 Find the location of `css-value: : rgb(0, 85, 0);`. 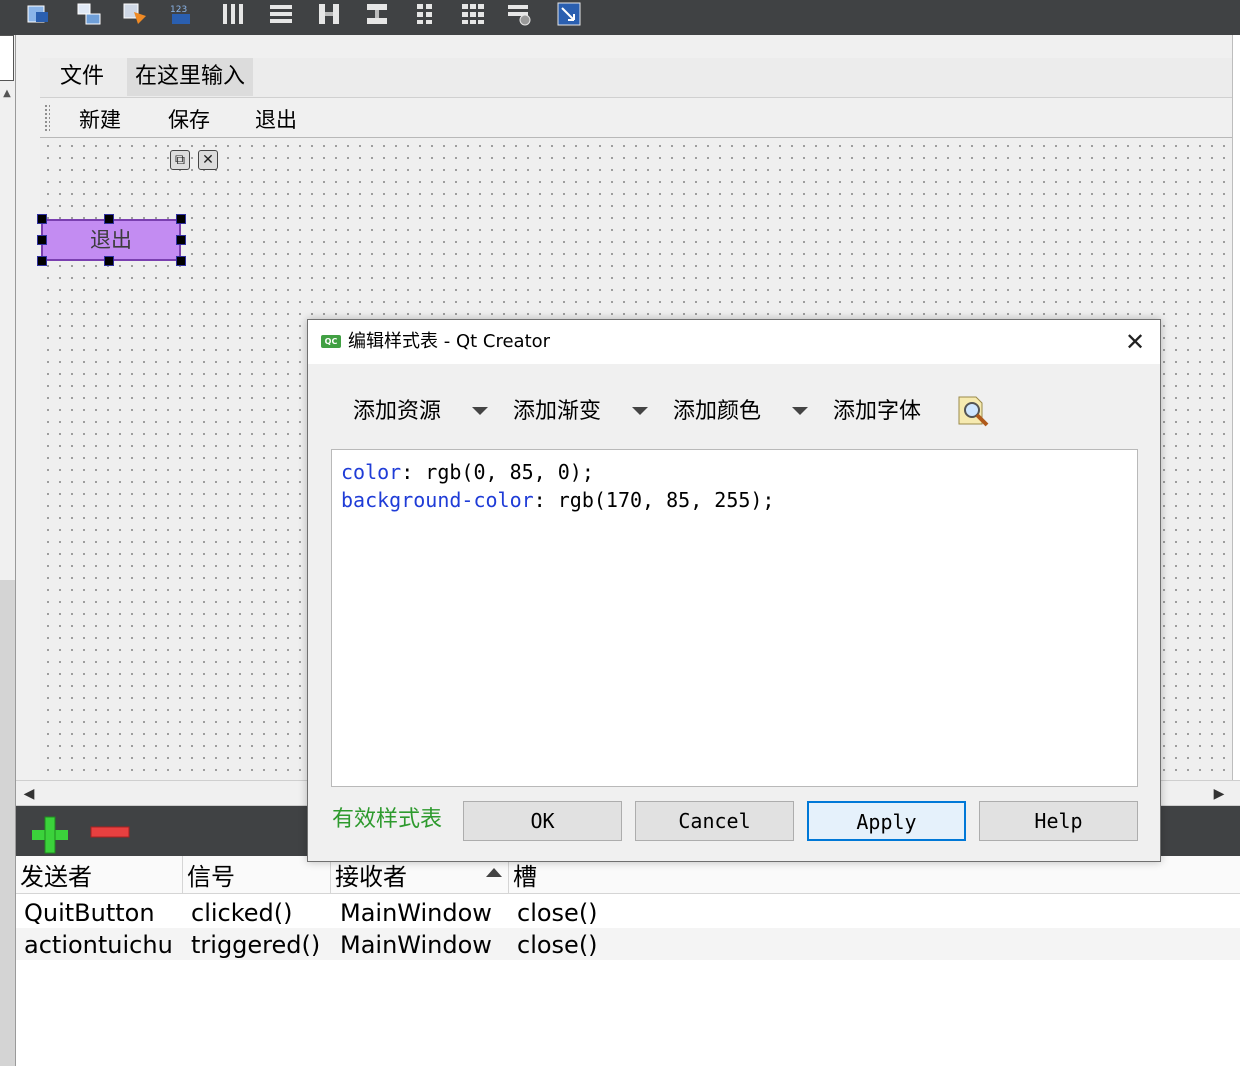

css-value: : rgb(0, 85, 0); is located at coordinates (497, 472).